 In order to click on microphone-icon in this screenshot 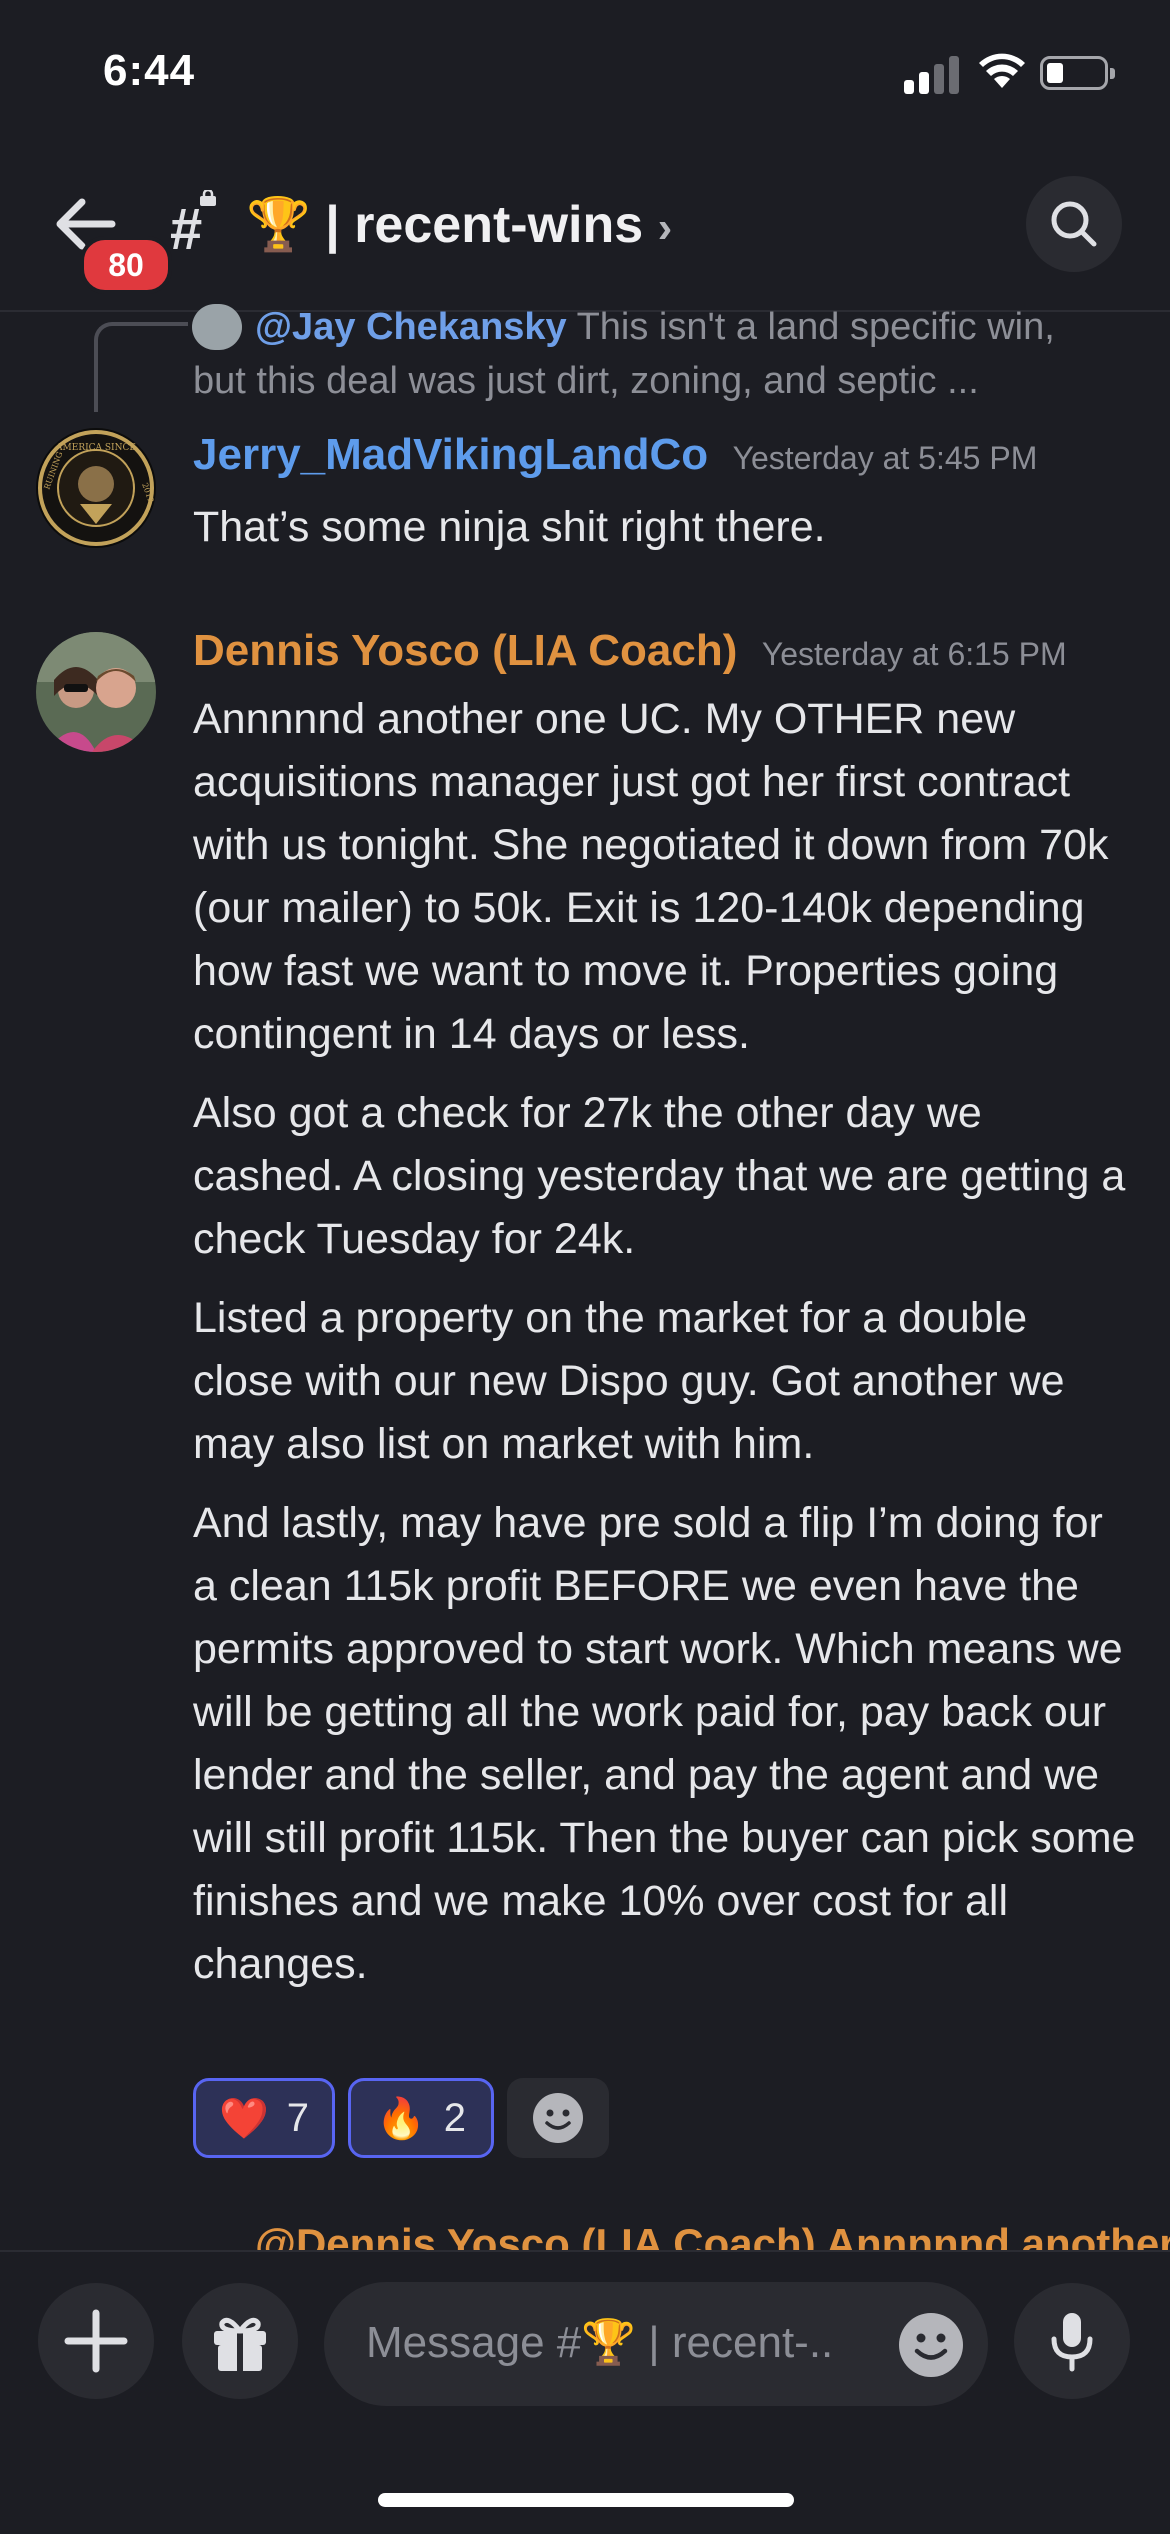, I will do `click(1072, 2342)`.